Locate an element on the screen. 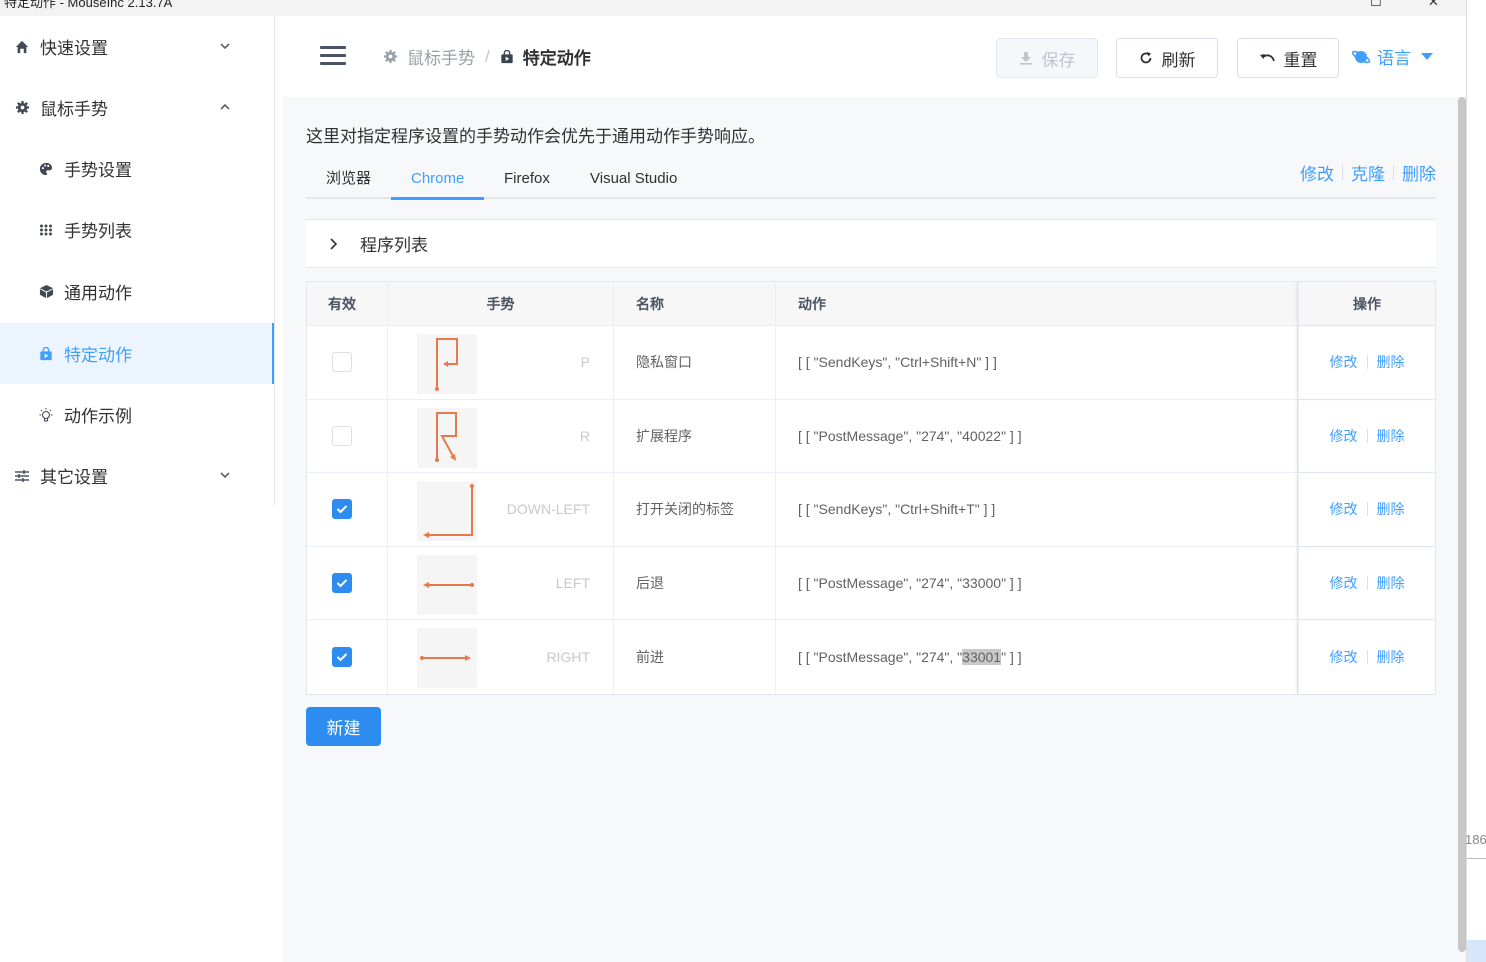  program-tabs: 浏览器 Chrome Firefox Visual Studio is located at coordinates (871, 182).